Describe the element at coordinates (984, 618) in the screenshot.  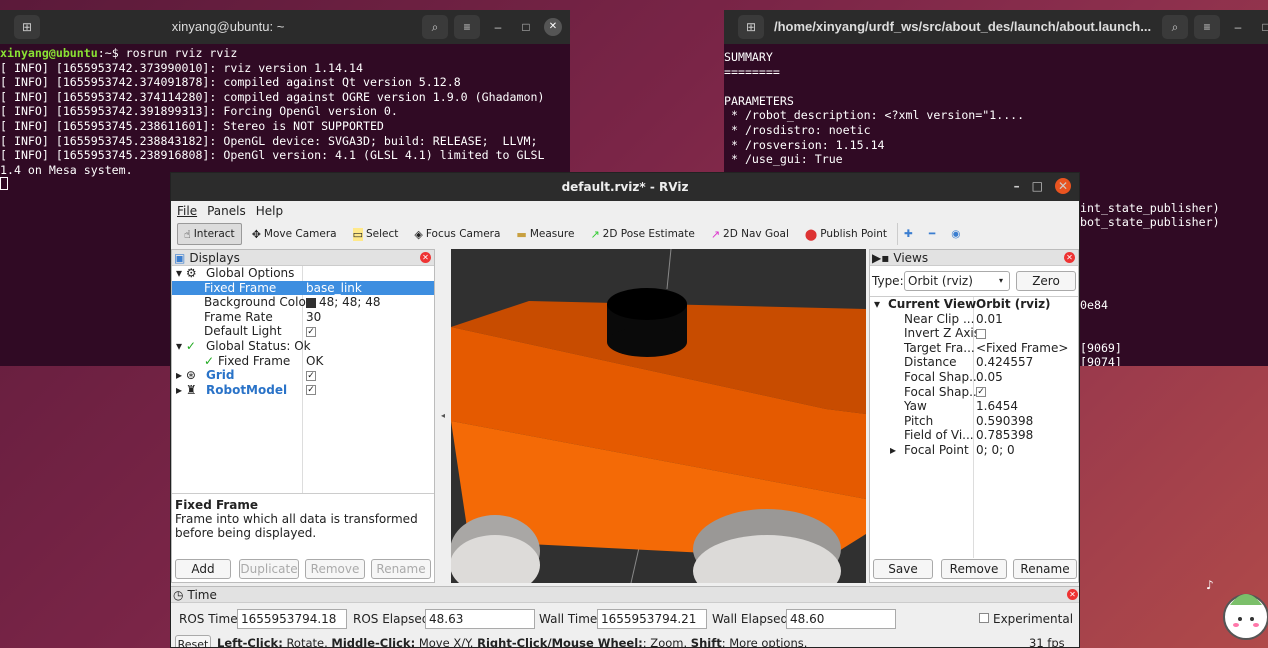
I see `experimental-checkbox` at that location.